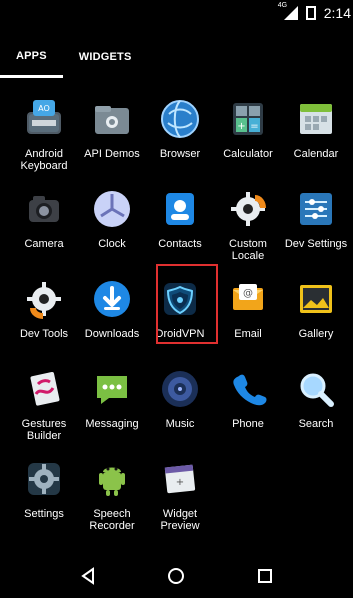  I want to click on widget-preview-icon: +, so click(180, 479).